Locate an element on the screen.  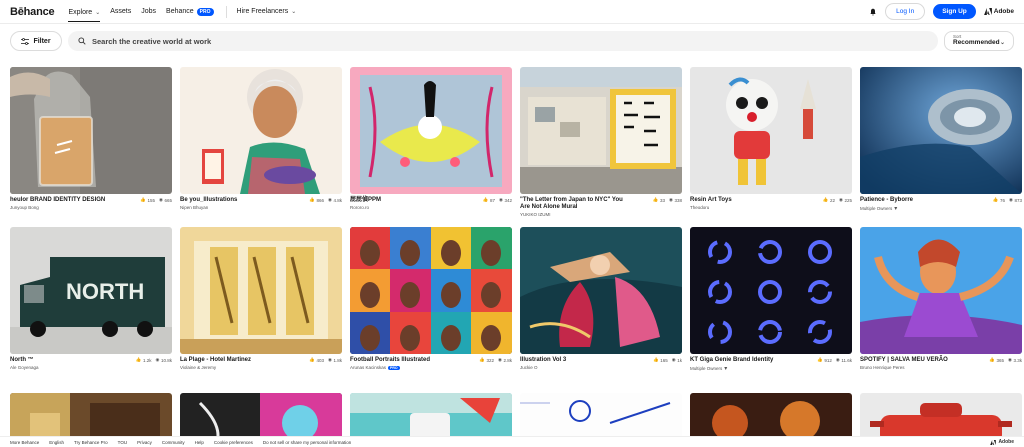
search-input: Search the creative world at work is located at coordinates (503, 41).